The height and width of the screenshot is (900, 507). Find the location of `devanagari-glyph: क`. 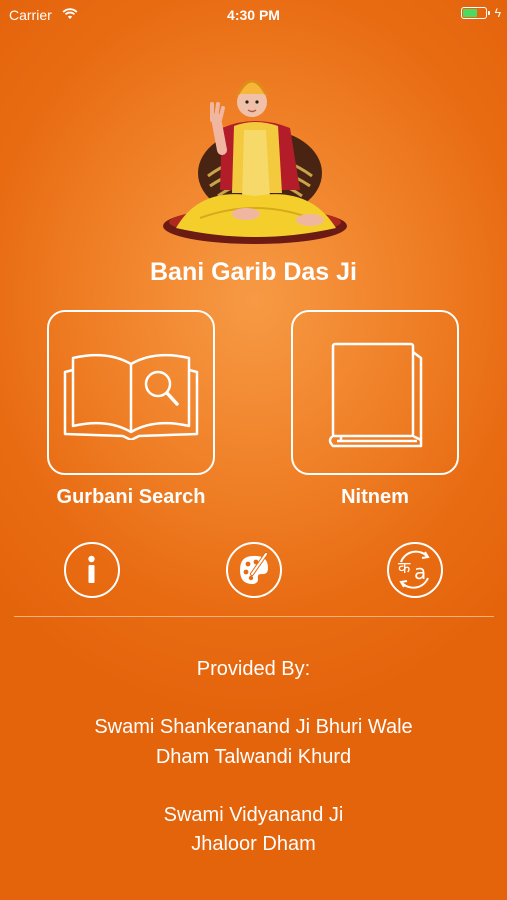

devanagari-glyph: क is located at coordinates (404, 567).